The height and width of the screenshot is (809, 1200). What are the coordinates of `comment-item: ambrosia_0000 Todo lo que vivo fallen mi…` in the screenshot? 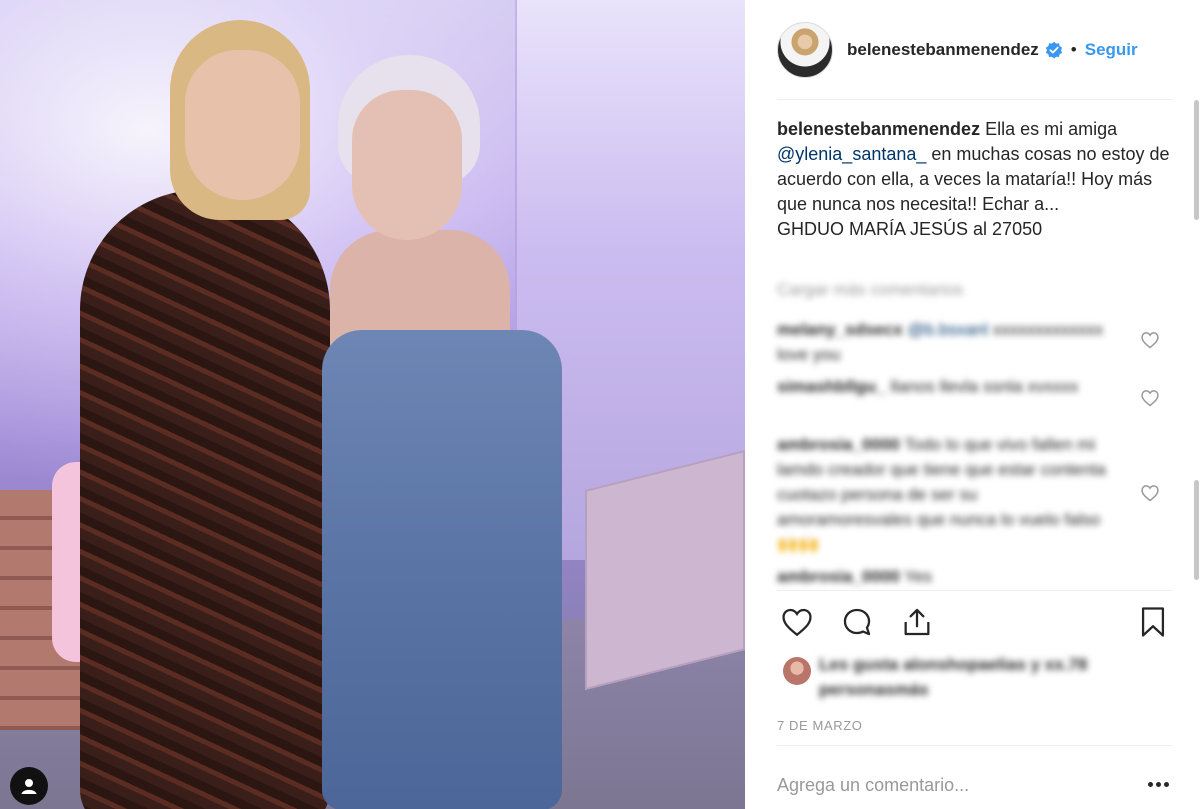 It's located at (947, 494).